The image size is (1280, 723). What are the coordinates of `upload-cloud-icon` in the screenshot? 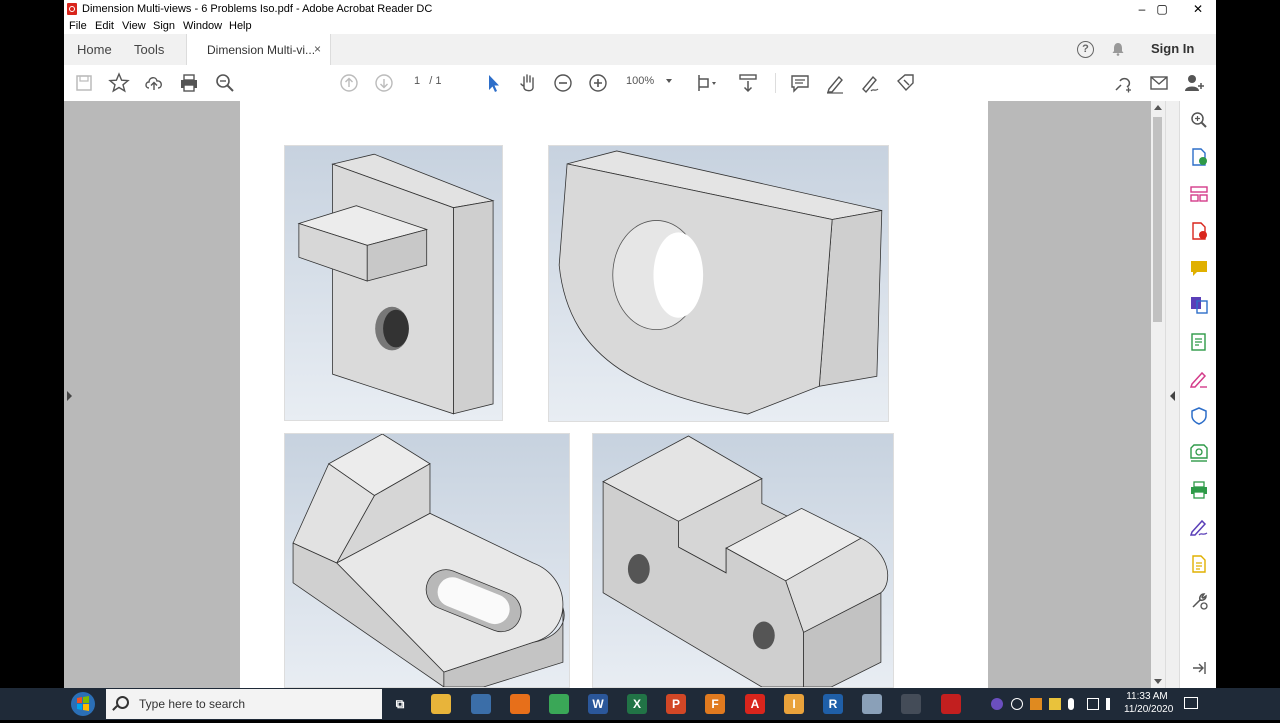 It's located at (154, 83).